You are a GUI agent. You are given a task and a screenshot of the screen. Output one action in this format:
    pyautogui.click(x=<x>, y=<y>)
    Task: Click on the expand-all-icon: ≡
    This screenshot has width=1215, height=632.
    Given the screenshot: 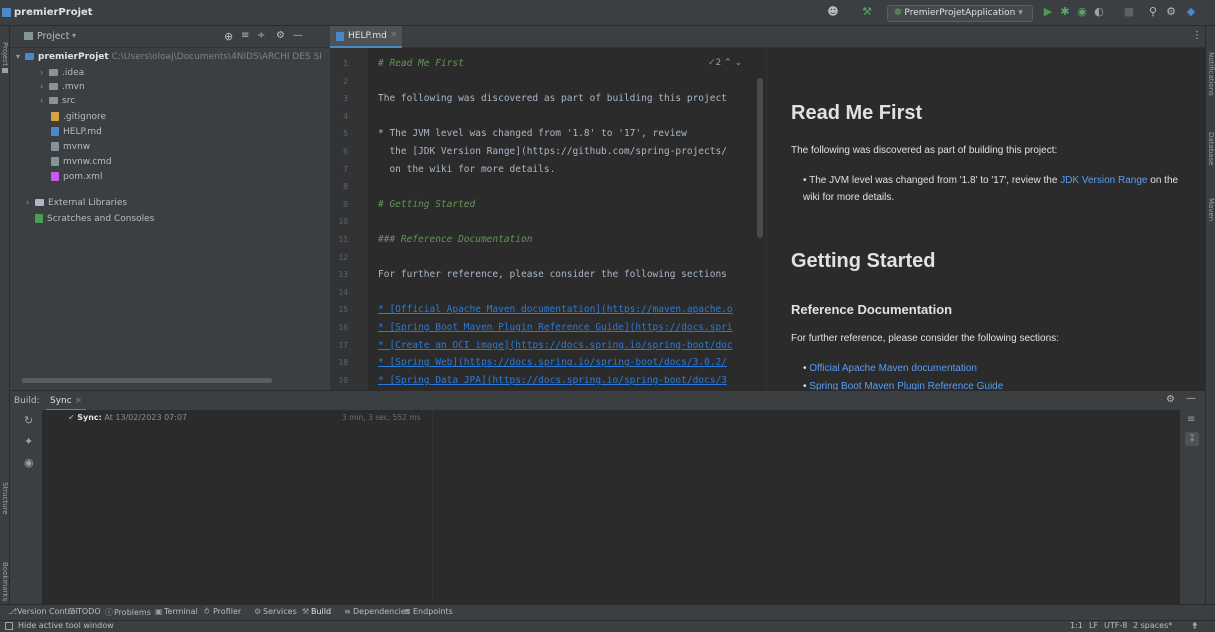 What is the action you would take?
    pyautogui.click(x=245, y=35)
    